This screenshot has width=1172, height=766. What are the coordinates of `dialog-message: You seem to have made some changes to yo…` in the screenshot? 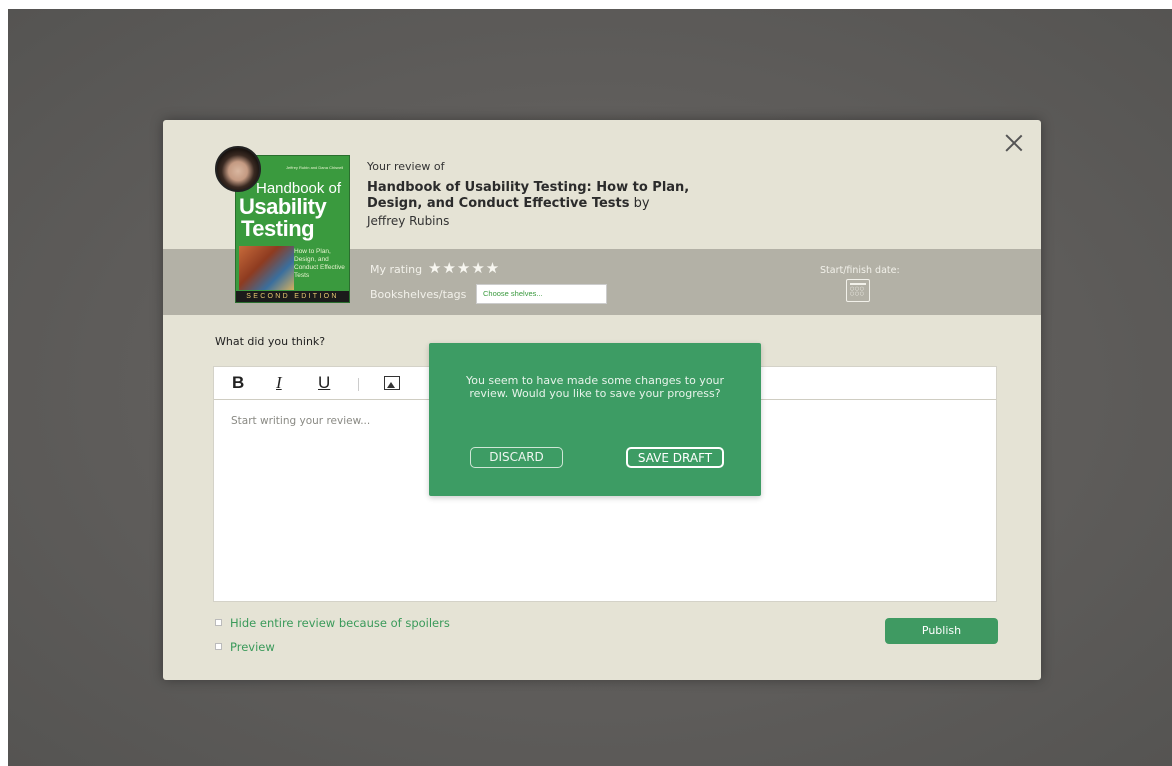 It's located at (595, 387).